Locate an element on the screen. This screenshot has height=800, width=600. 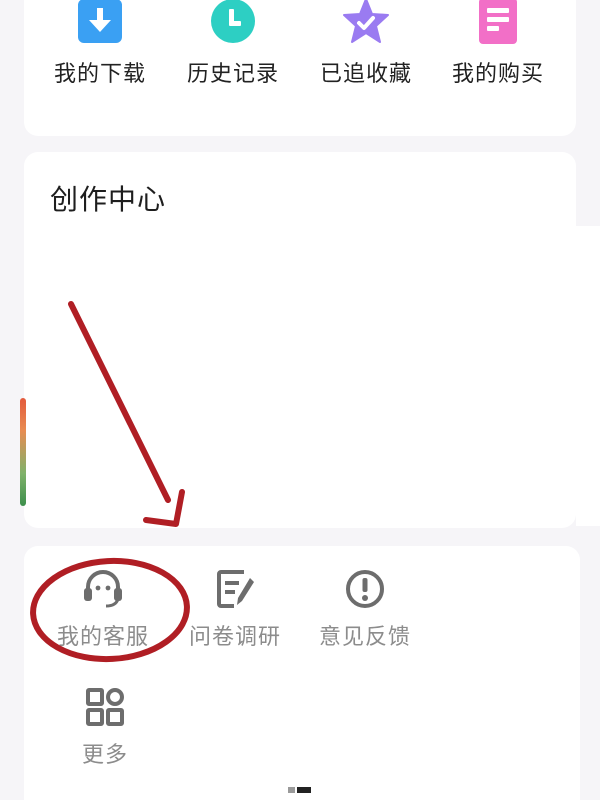
quick-action-label: 我的购买 is located at coordinates (497, 74).